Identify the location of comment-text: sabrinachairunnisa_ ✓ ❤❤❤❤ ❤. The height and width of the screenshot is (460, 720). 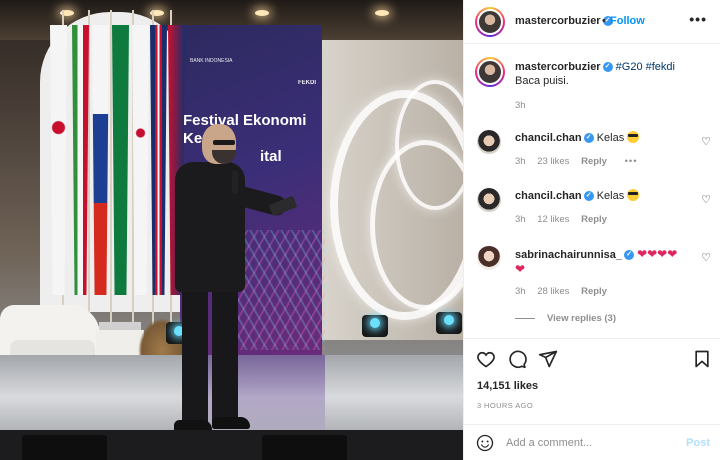
(605, 262).